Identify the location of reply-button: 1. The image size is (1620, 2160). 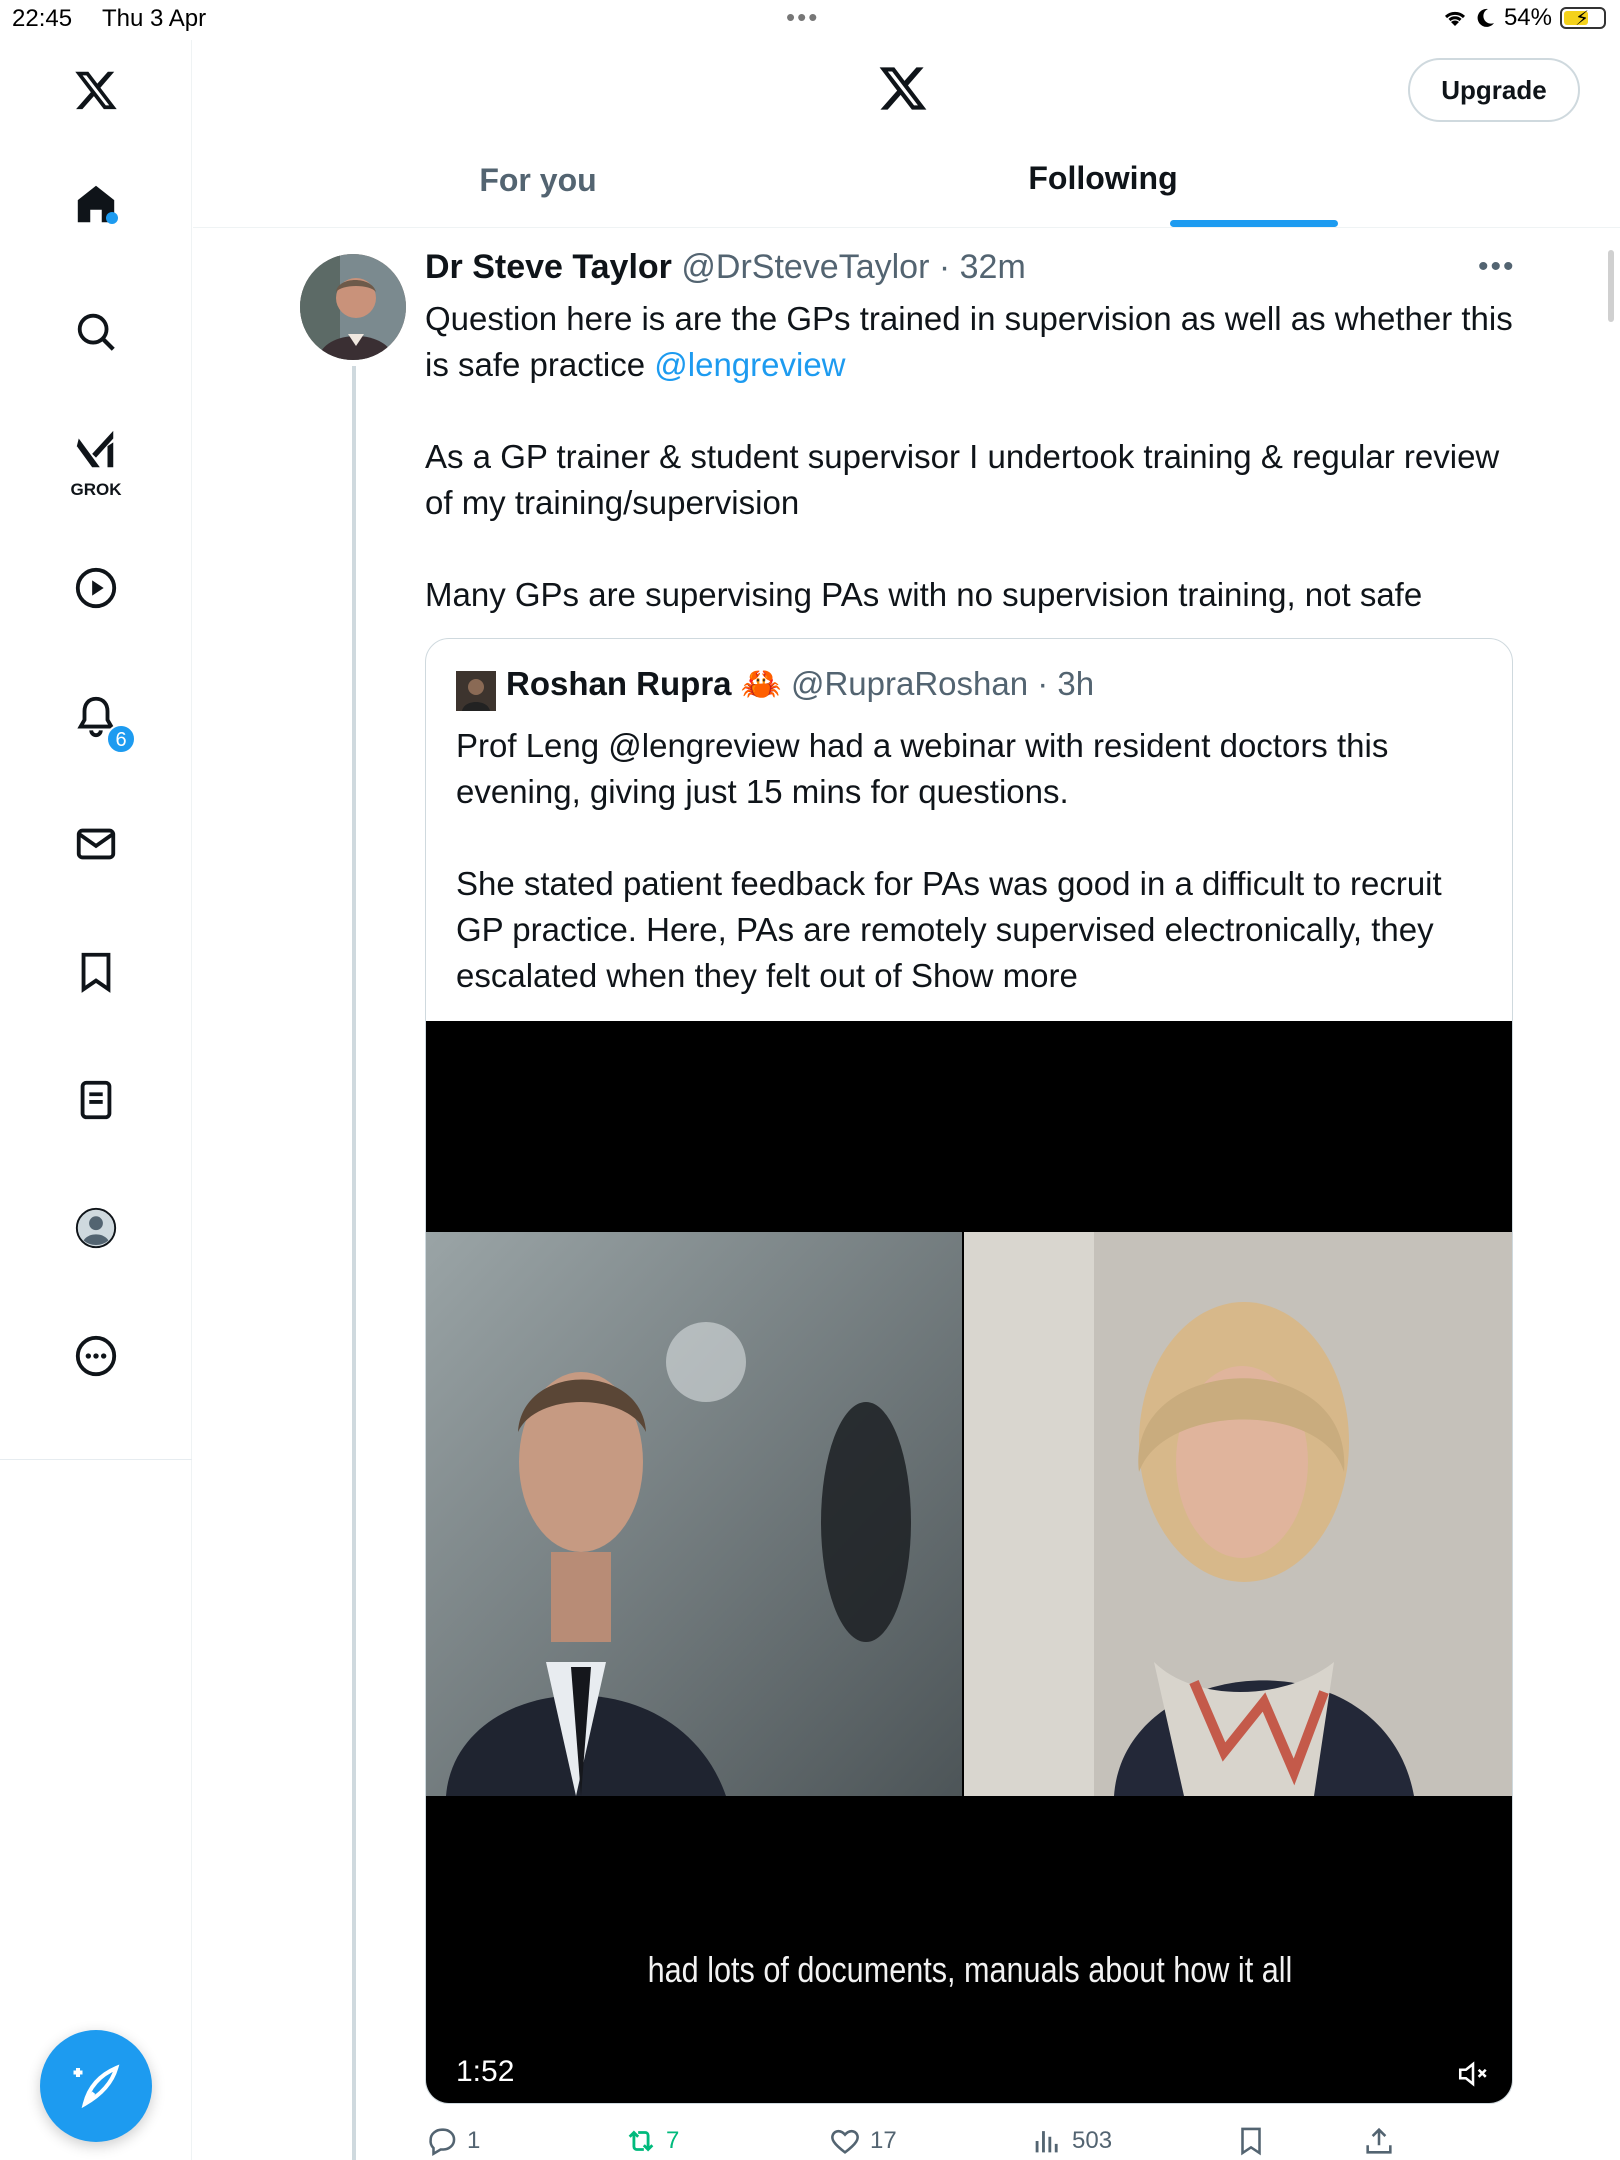
(452, 2141).